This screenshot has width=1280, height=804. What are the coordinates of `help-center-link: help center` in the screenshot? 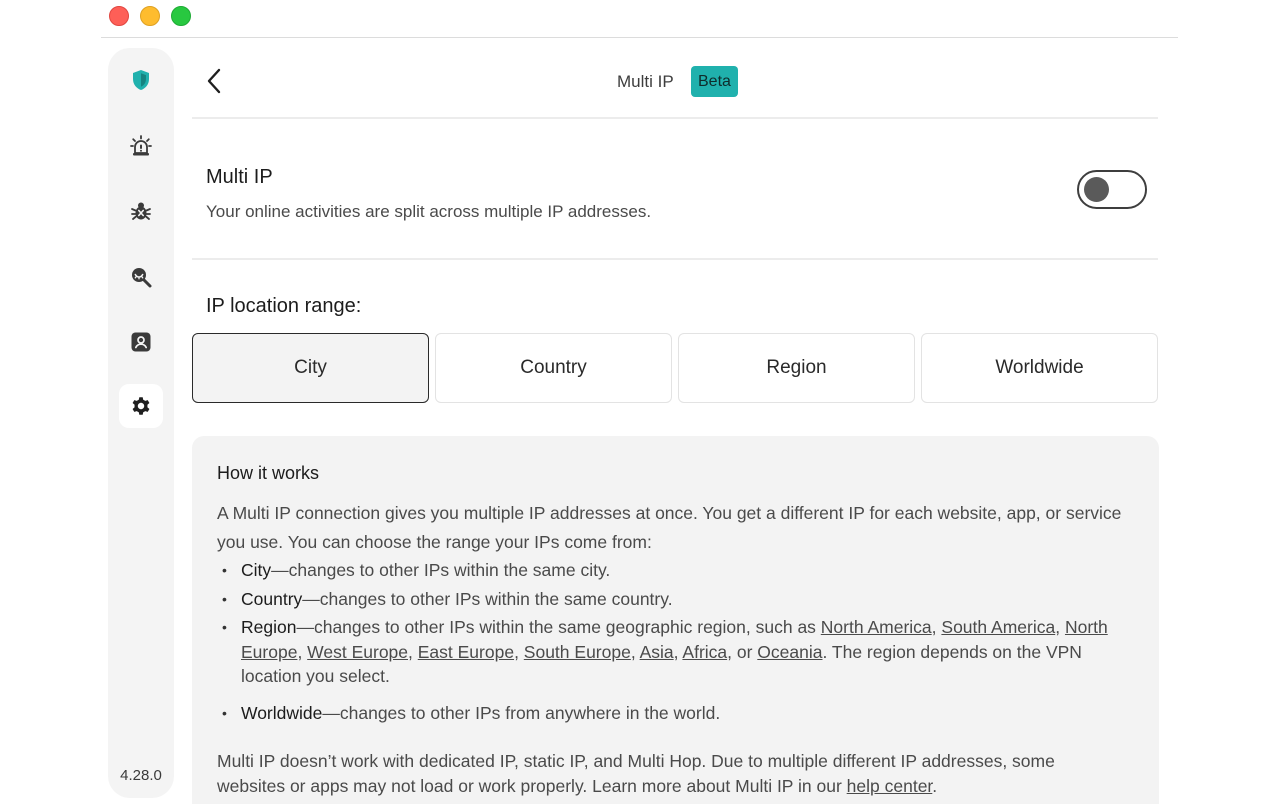 It's located at (890, 786).